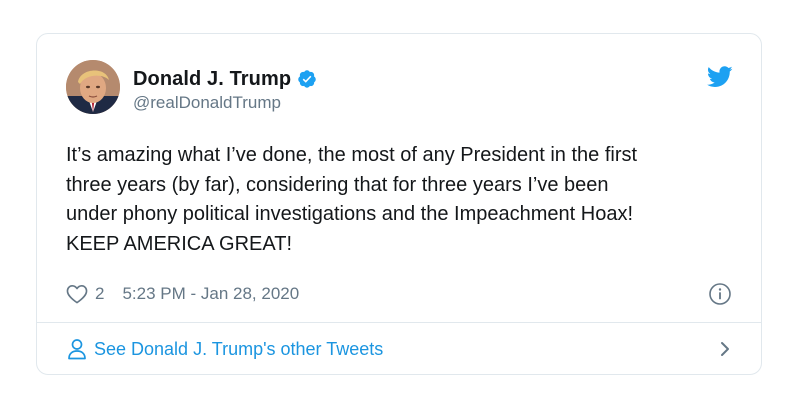 This screenshot has width=799, height=414. I want to click on heart-icon, so click(77, 294).